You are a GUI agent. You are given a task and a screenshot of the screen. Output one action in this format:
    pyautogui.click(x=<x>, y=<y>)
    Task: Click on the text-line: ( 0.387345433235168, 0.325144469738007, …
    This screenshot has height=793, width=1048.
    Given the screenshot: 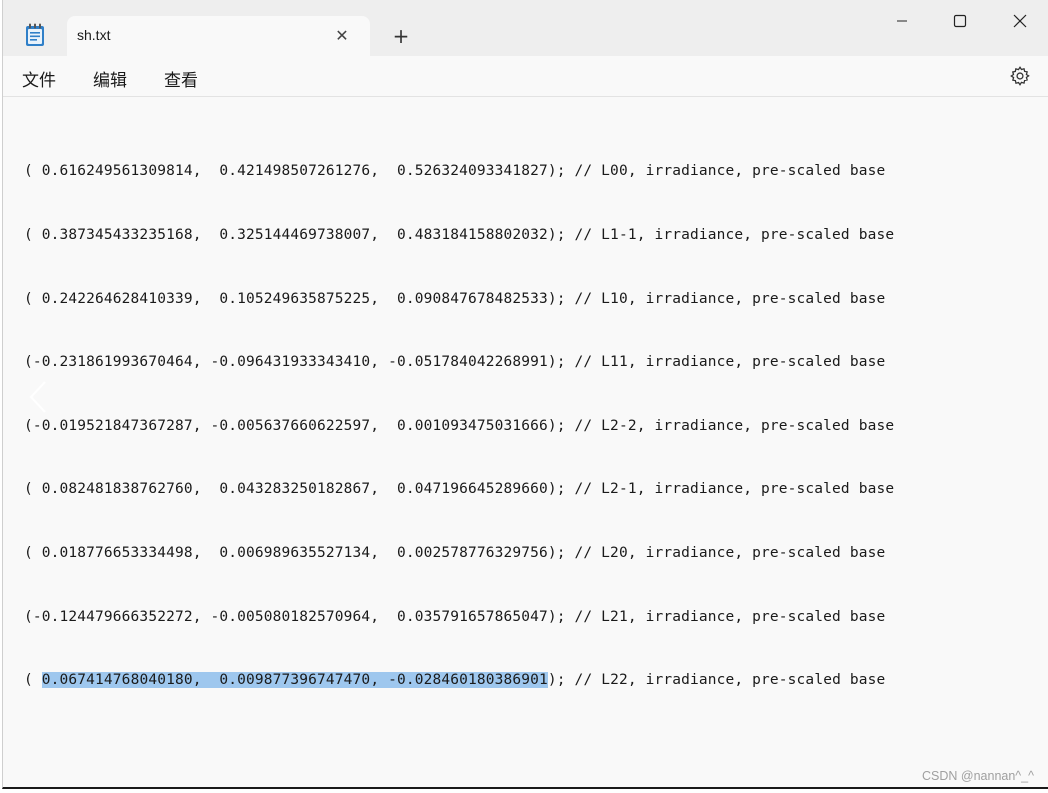 What is the action you would take?
    pyautogui.click(x=459, y=235)
    